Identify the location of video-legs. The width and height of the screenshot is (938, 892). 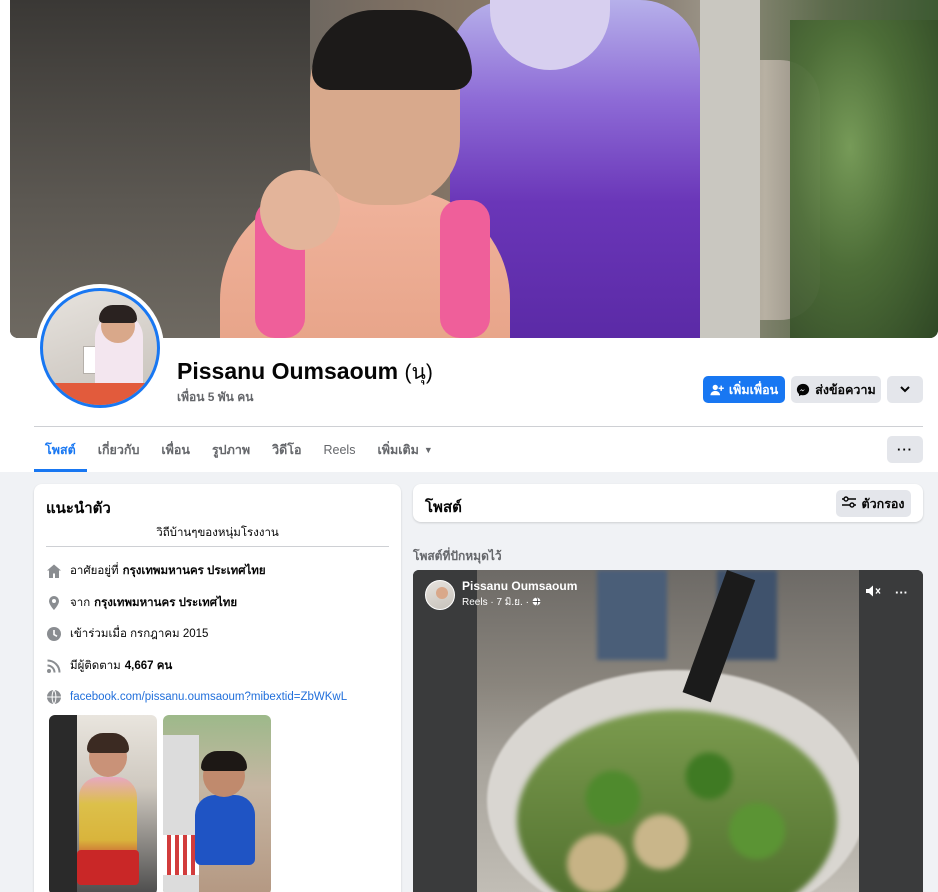
(632, 615).